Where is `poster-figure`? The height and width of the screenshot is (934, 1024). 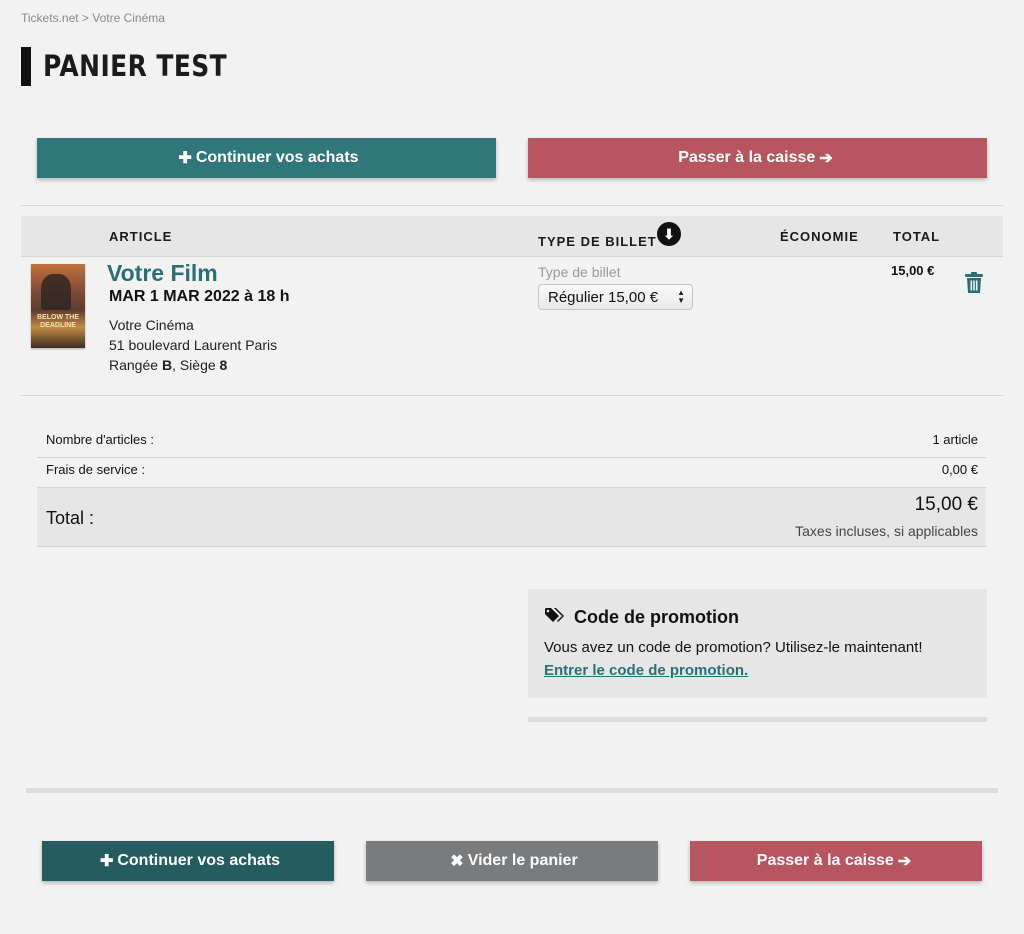
poster-figure is located at coordinates (56, 292).